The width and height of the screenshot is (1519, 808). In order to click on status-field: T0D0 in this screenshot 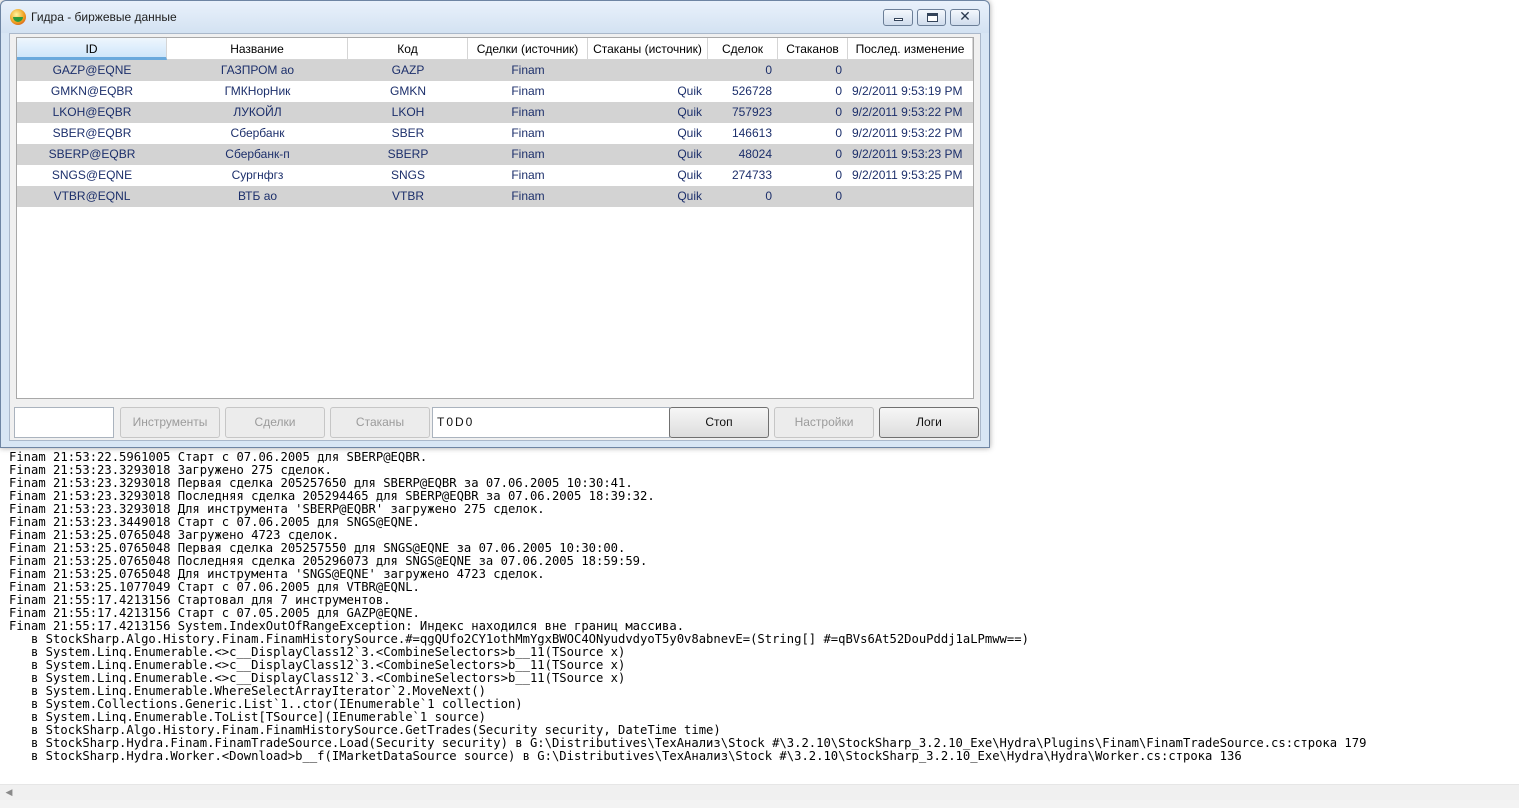, I will do `click(551, 422)`.